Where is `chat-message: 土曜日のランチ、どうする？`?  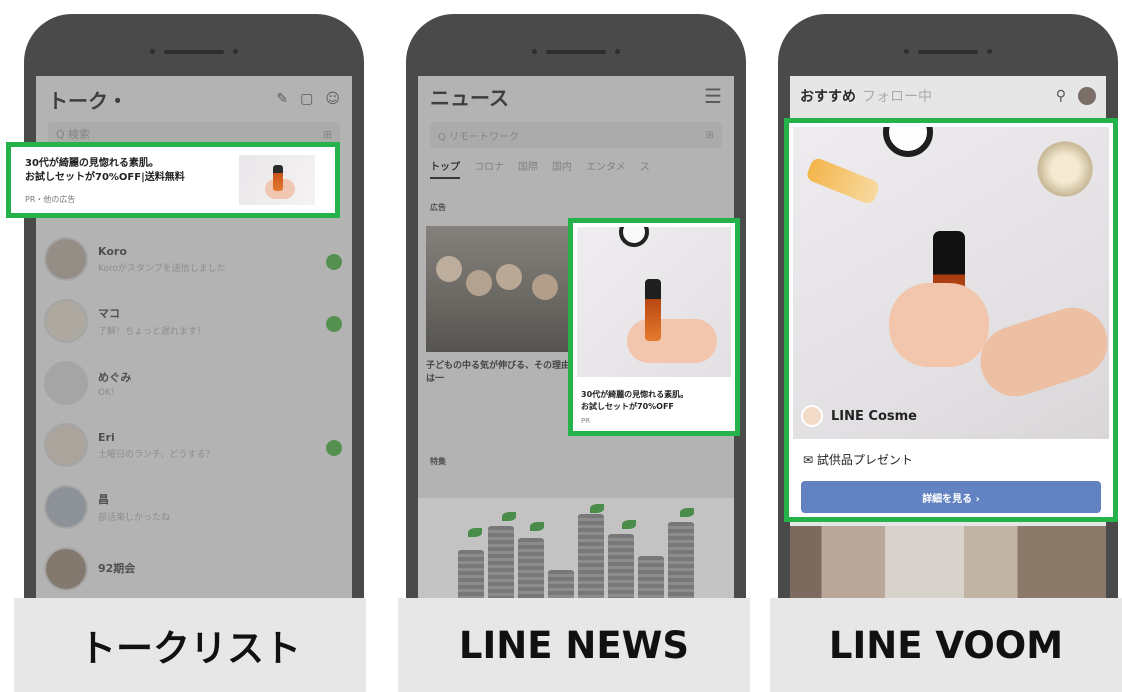 chat-message: 土曜日のランチ、どうする？ is located at coordinates (156, 454).